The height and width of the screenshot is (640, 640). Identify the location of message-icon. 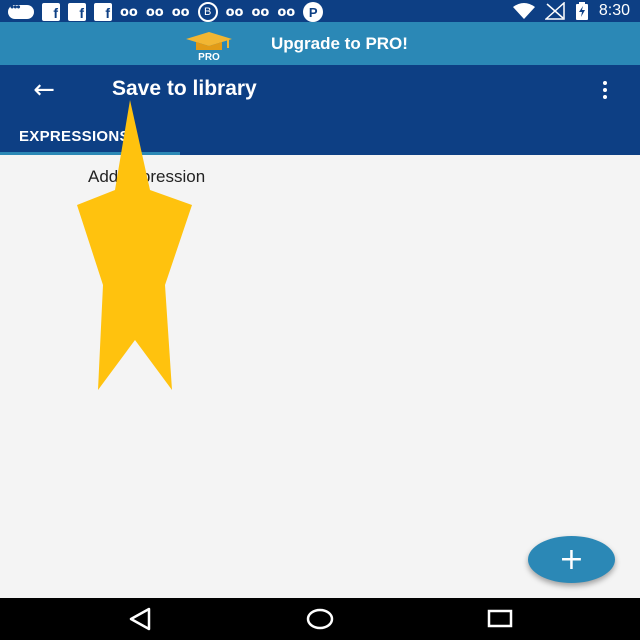
(21, 9).